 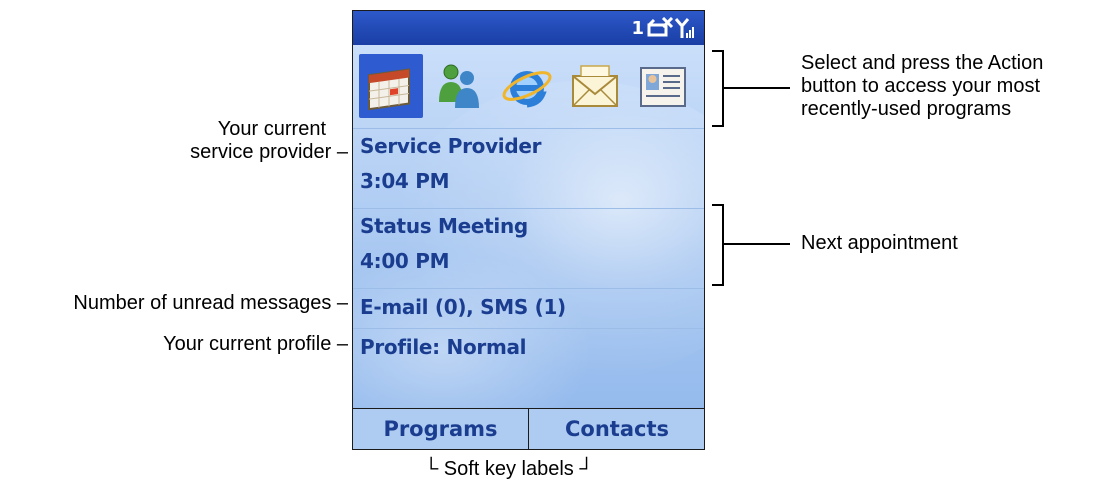 I want to click on internet-explorer-icon, so click(x=527, y=86).